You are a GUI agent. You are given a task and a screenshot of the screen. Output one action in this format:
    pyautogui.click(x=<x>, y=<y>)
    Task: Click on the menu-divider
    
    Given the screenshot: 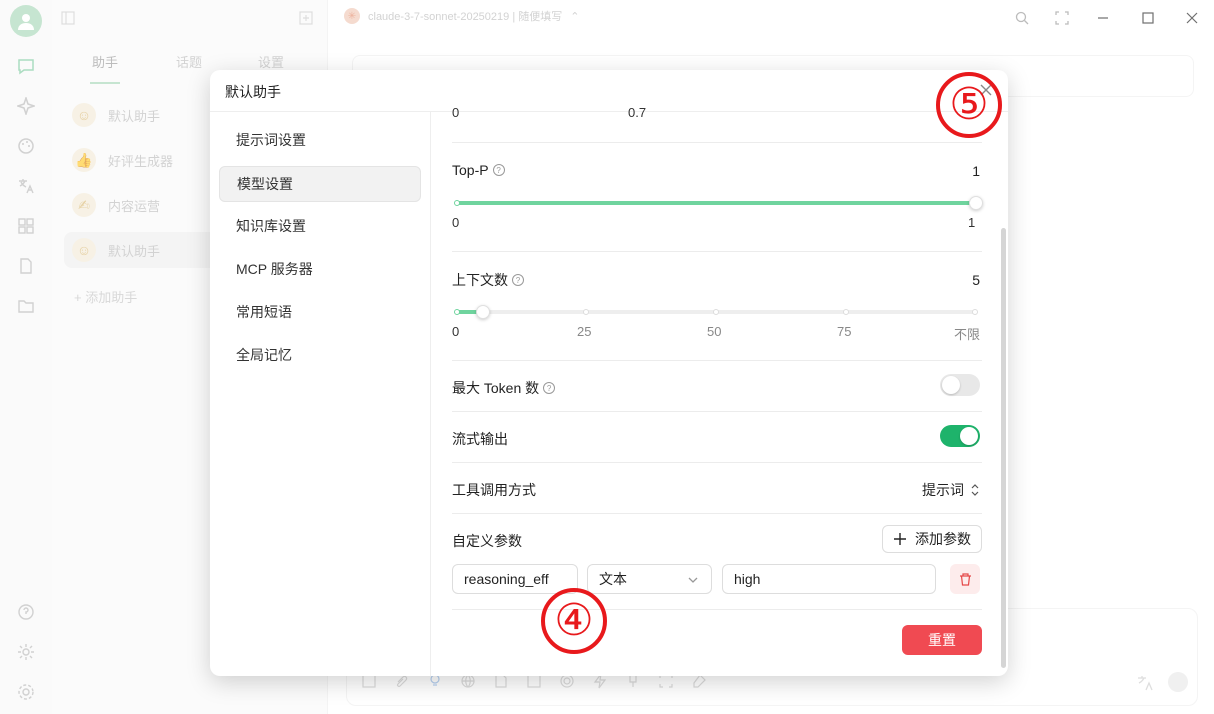 What is the action you would take?
    pyautogui.click(x=430, y=394)
    